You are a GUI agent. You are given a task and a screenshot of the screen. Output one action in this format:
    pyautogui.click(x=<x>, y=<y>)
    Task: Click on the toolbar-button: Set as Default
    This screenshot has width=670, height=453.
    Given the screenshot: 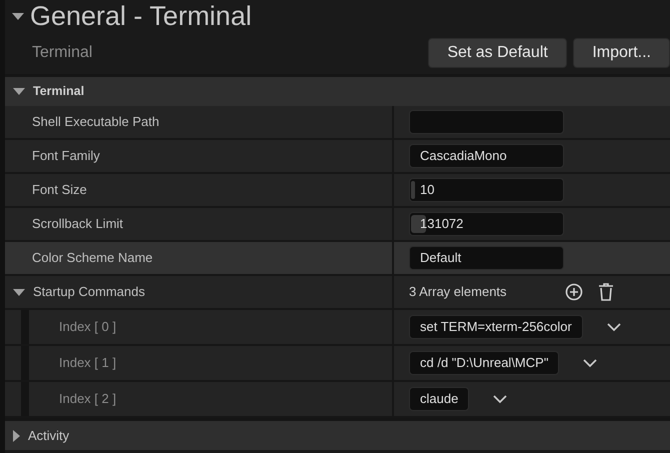 What is the action you would take?
    pyautogui.click(x=497, y=53)
    